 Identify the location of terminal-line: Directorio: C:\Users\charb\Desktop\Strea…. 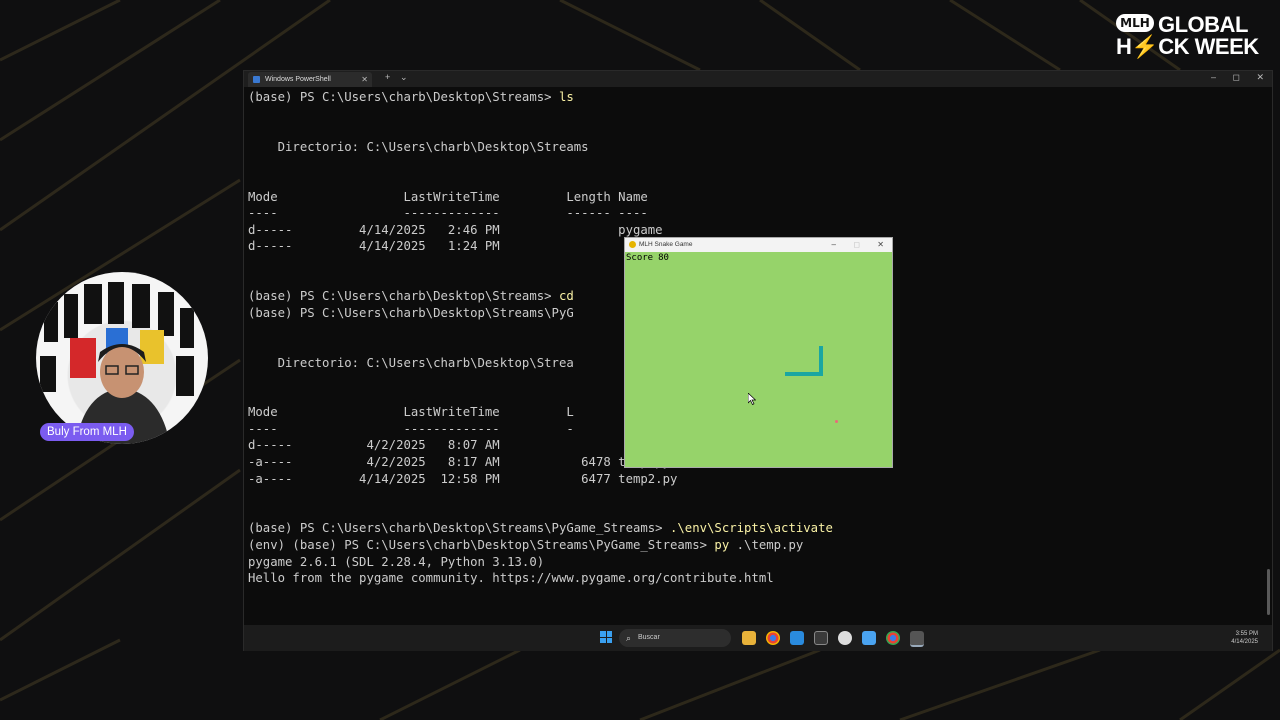
(748, 147).